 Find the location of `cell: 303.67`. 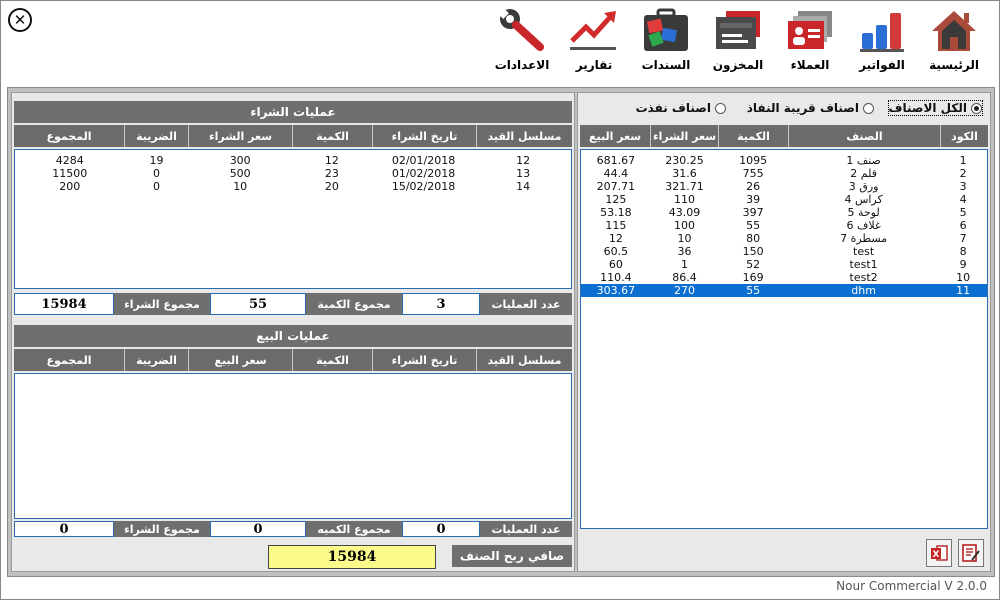

cell: 303.67 is located at coordinates (616, 290).